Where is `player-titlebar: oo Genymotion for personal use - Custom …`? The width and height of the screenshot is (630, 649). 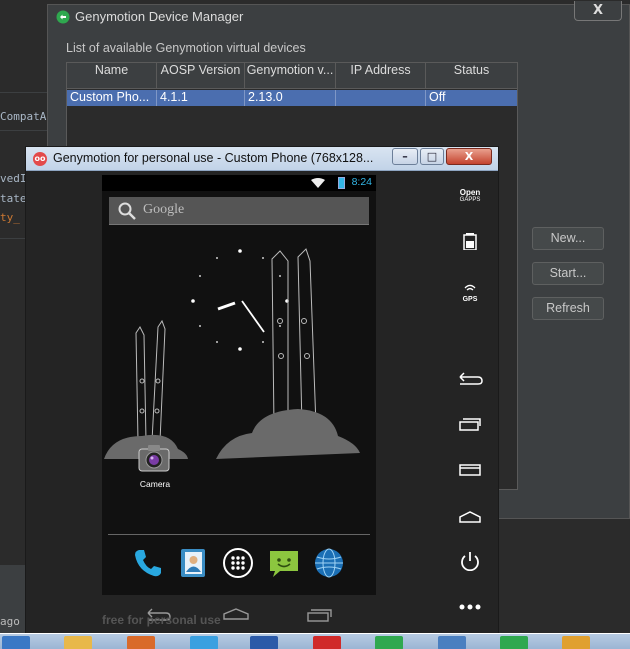
player-titlebar: oo Genymotion for personal use - Custom … is located at coordinates (262, 159).